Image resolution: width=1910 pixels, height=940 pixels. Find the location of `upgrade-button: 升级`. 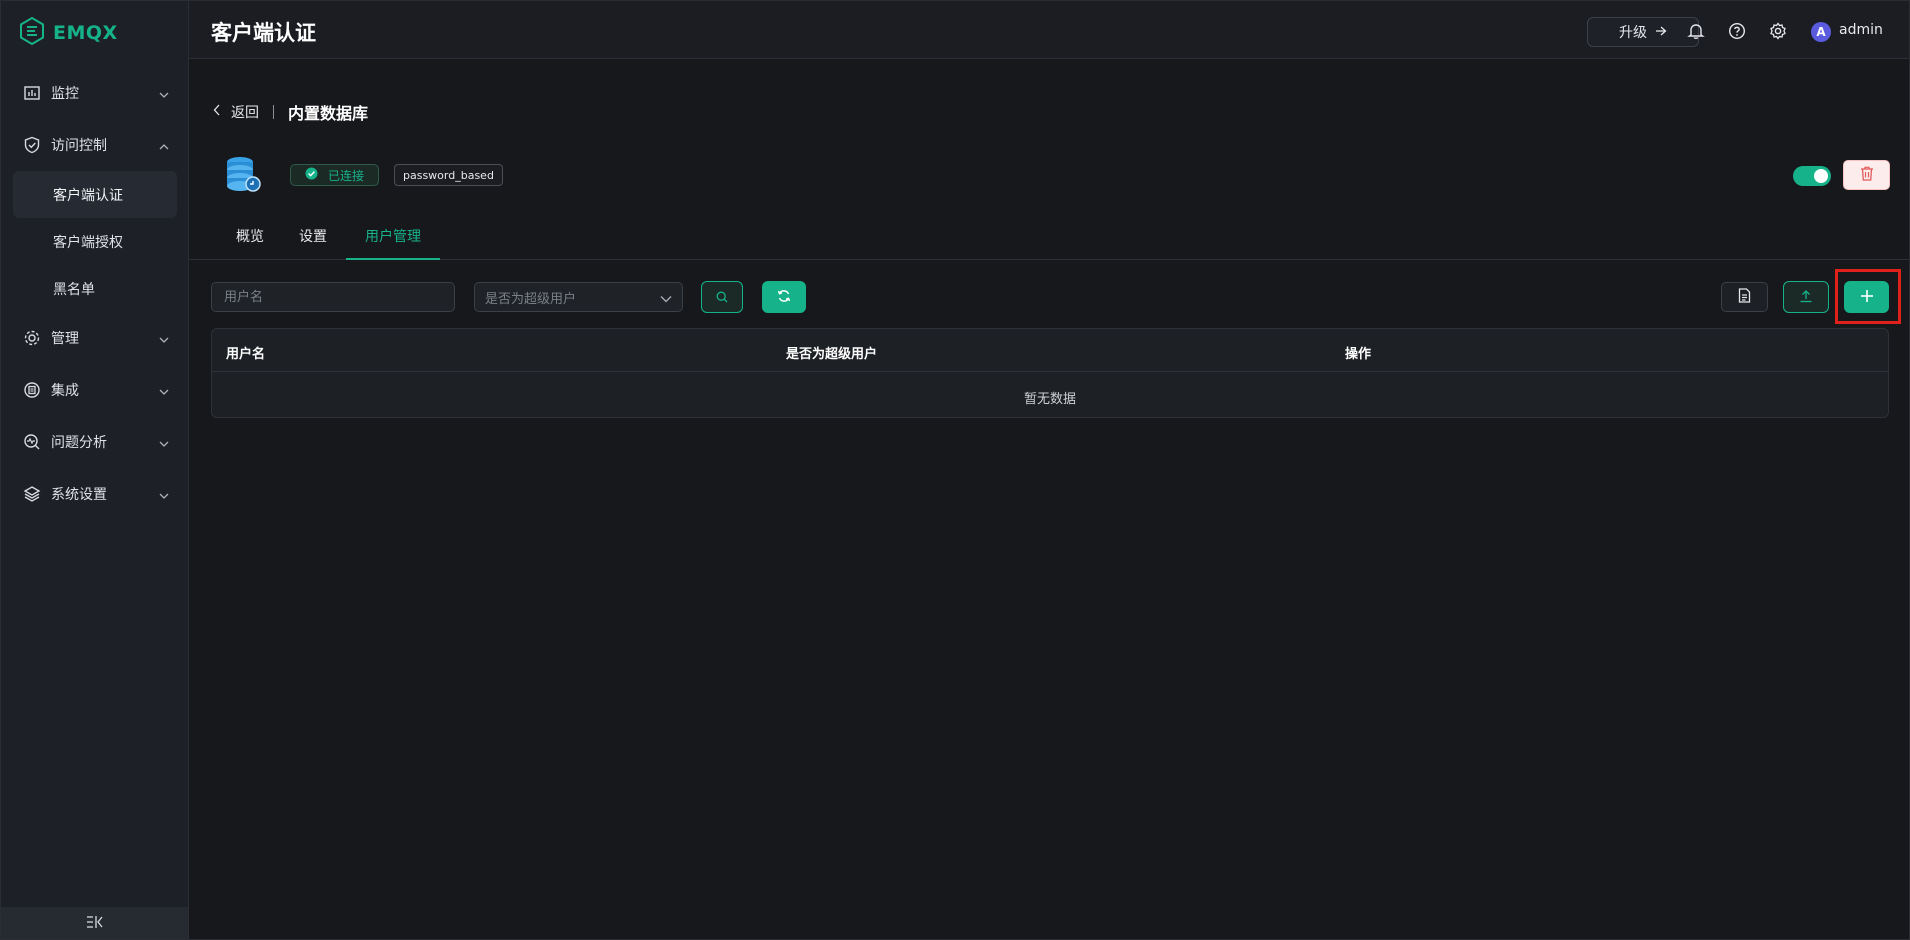

upgrade-button: 升级 is located at coordinates (1643, 32).